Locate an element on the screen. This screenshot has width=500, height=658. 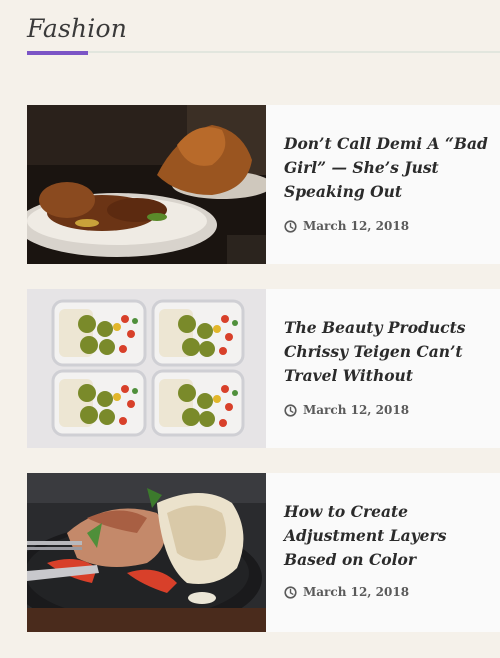
section-header: Fashion is located at coordinates (250, 40).